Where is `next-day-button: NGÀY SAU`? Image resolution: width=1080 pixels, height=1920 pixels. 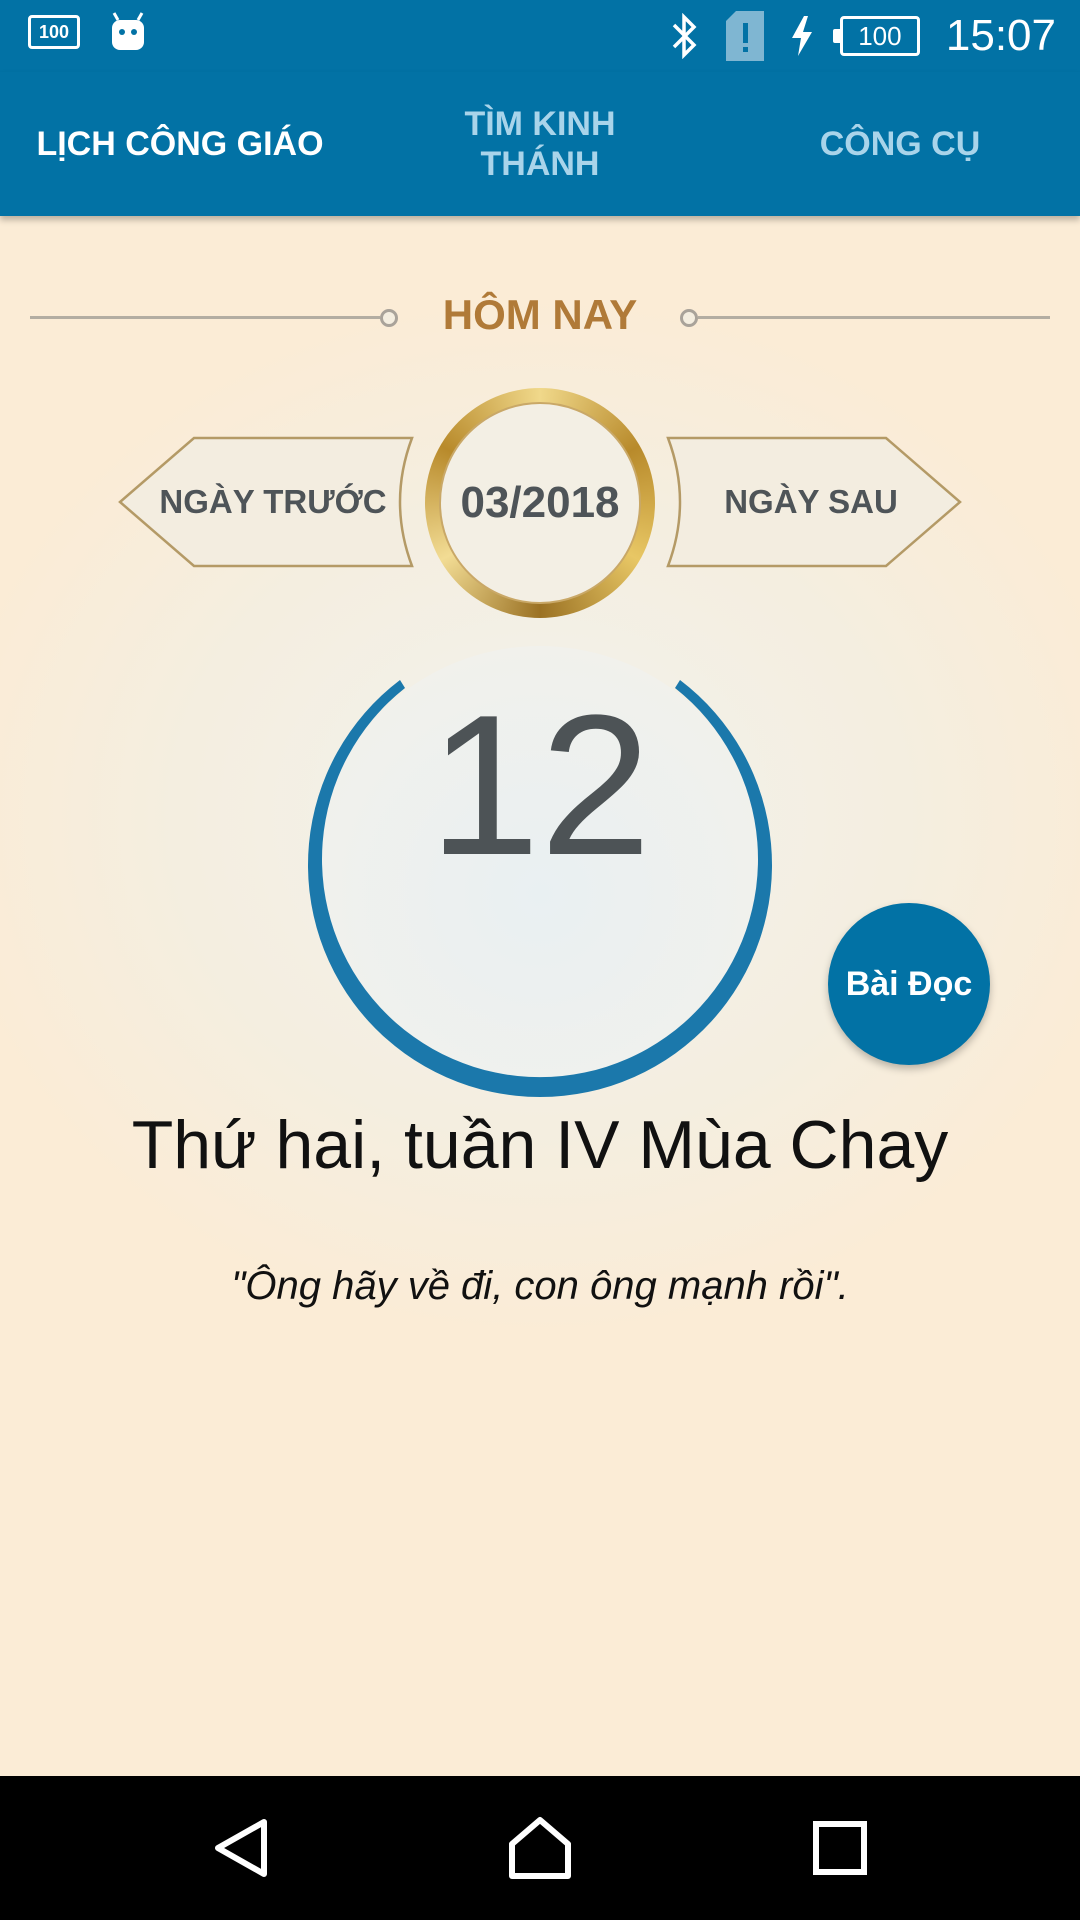
next-day-button: NGÀY SAU is located at coordinates (814, 502).